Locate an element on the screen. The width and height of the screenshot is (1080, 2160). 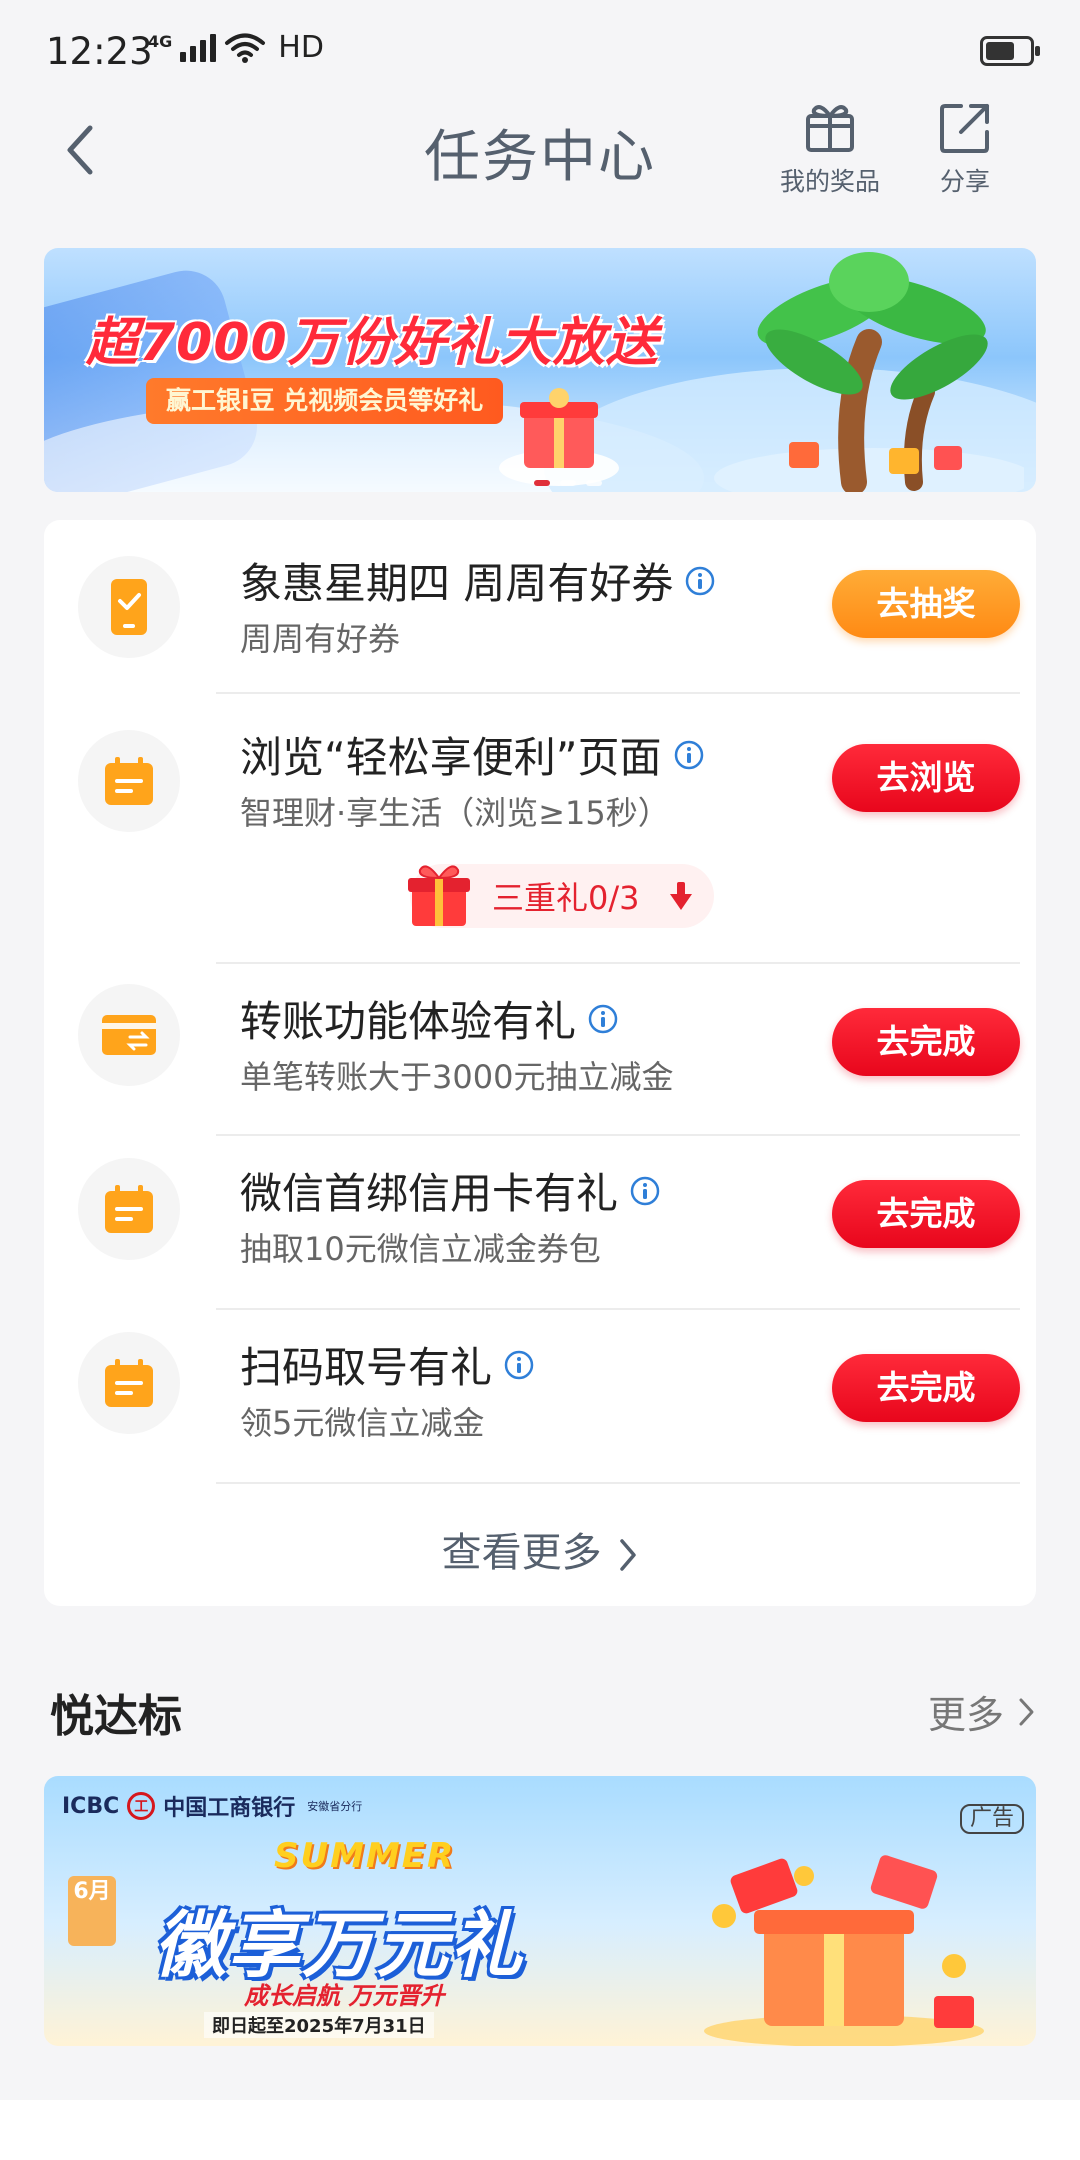
task-title: 浏览“轻松享便利”页面 is located at coordinates (451, 757).